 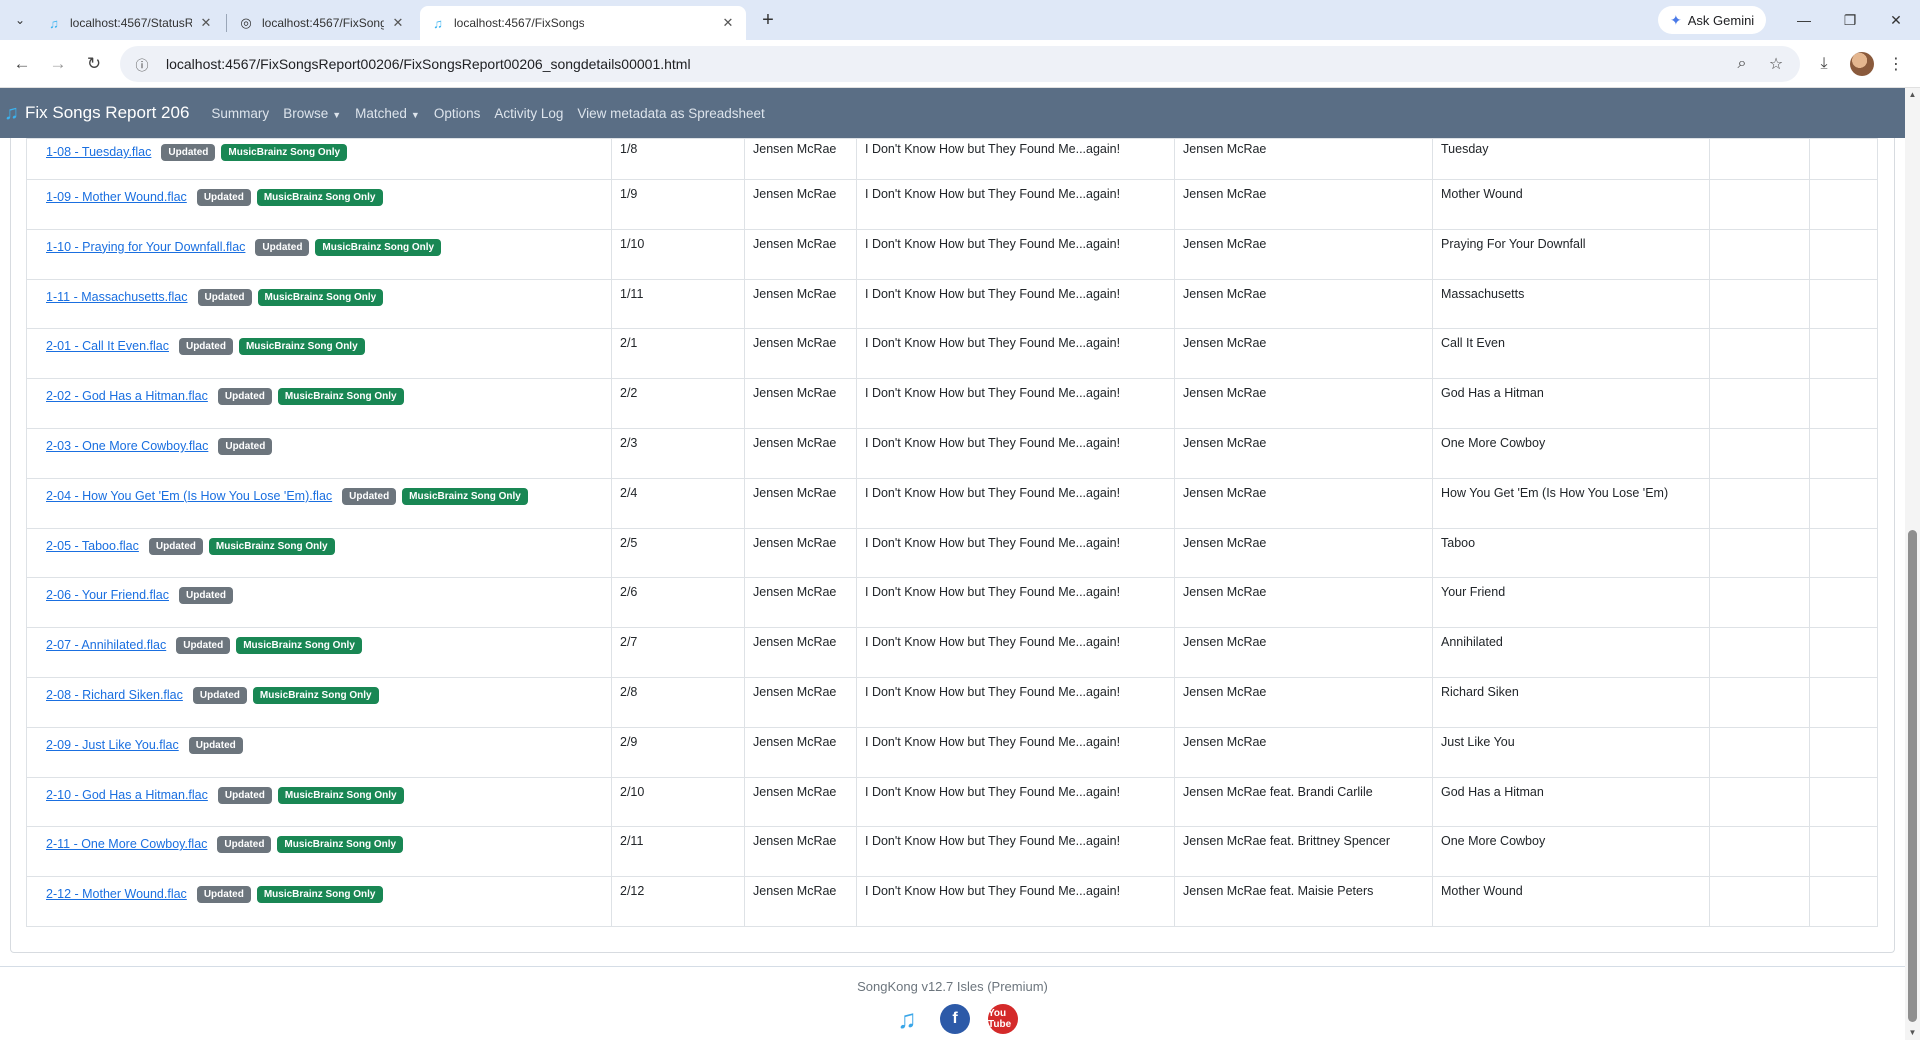 I want to click on title-cell: Annihilated, so click(x=1571, y=652).